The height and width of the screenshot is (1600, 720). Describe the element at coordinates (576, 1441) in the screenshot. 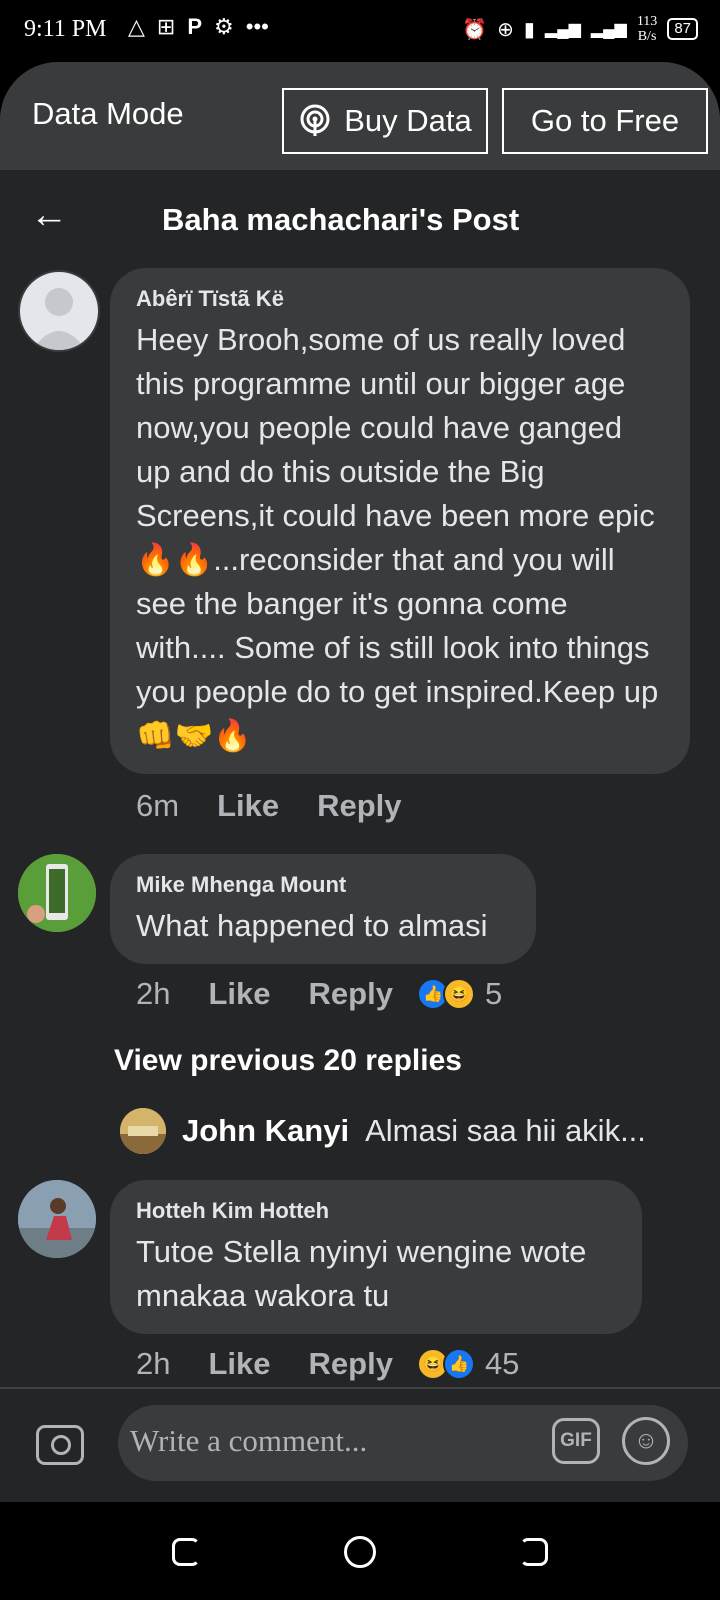

I see `gif-icon: GIF` at that location.